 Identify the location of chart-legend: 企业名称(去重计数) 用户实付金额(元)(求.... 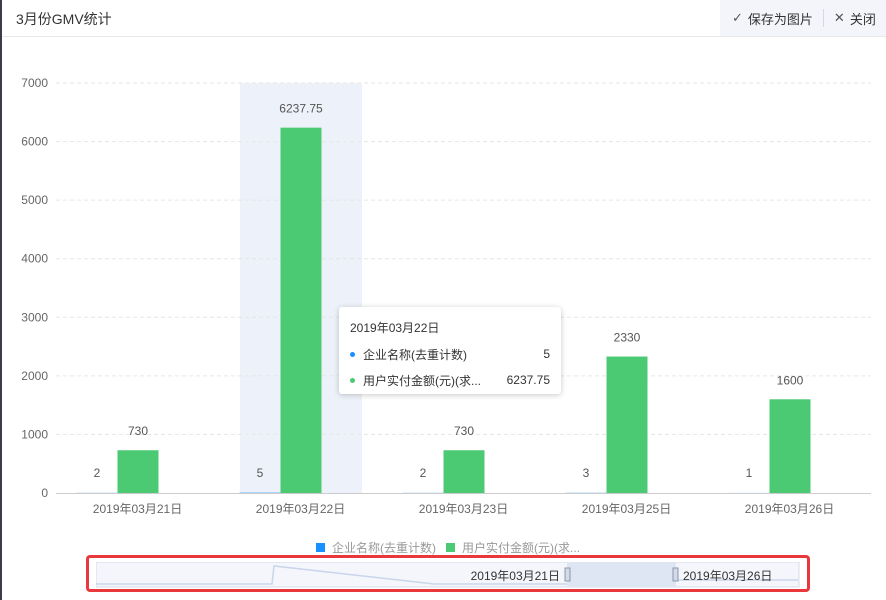
(453, 547).